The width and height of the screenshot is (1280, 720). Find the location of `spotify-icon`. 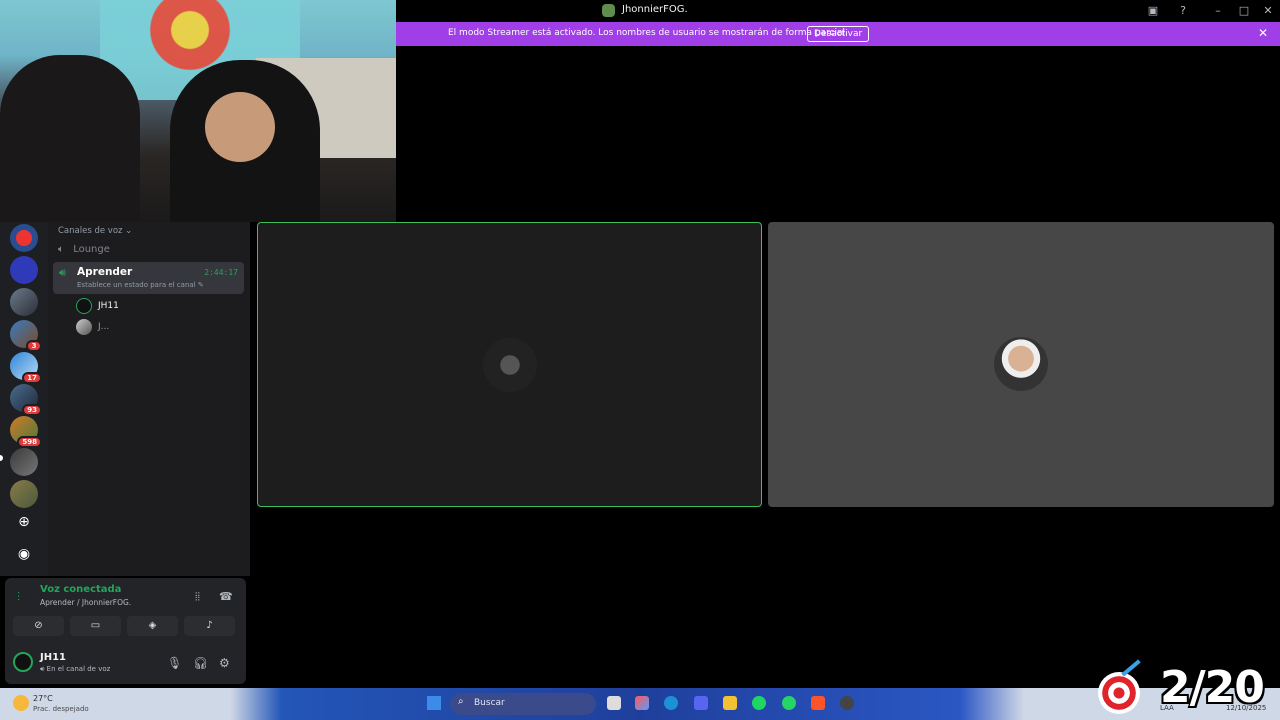

spotify-icon is located at coordinates (759, 703).